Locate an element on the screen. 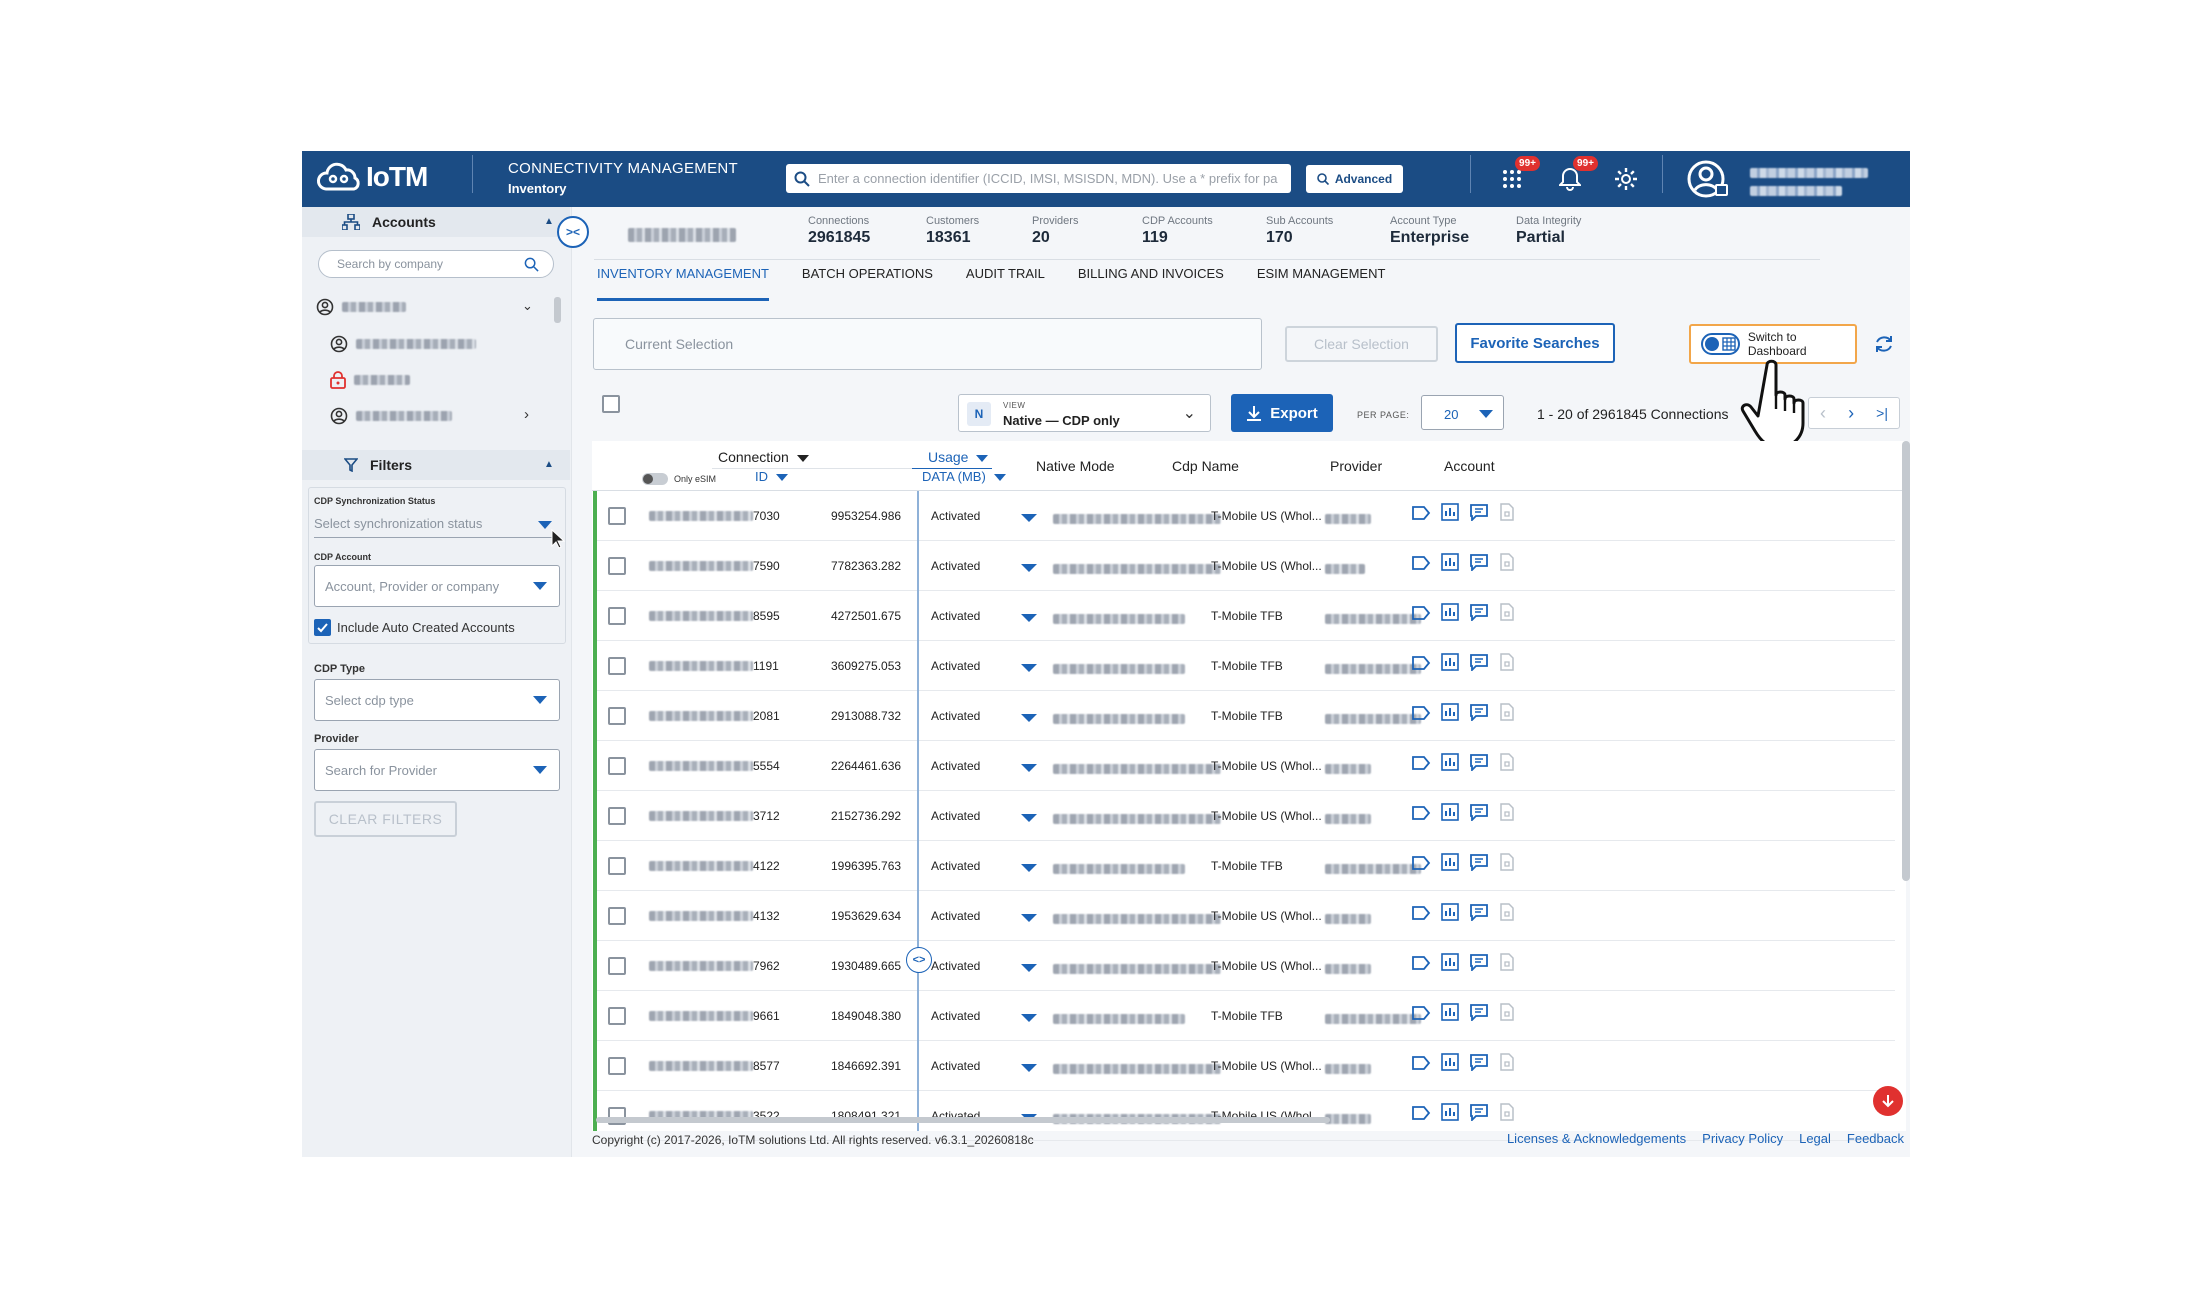 This screenshot has width=2200, height=1300. account-tree-item: ⌄ is located at coordinates (424, 307).